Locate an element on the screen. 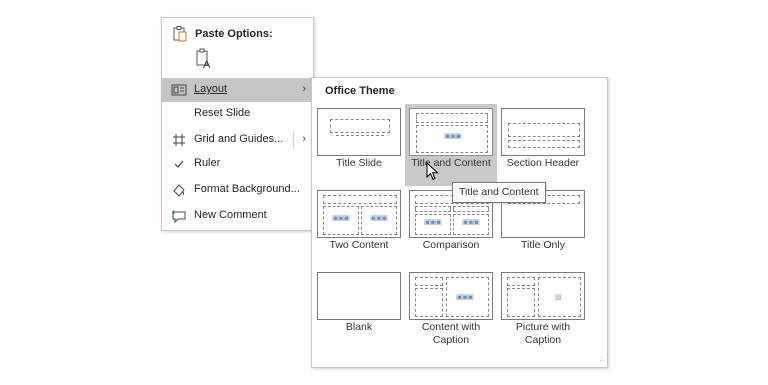 The image size is (768, 385). menu-item-ruler: Ruler is located at coordinates (237, 164).